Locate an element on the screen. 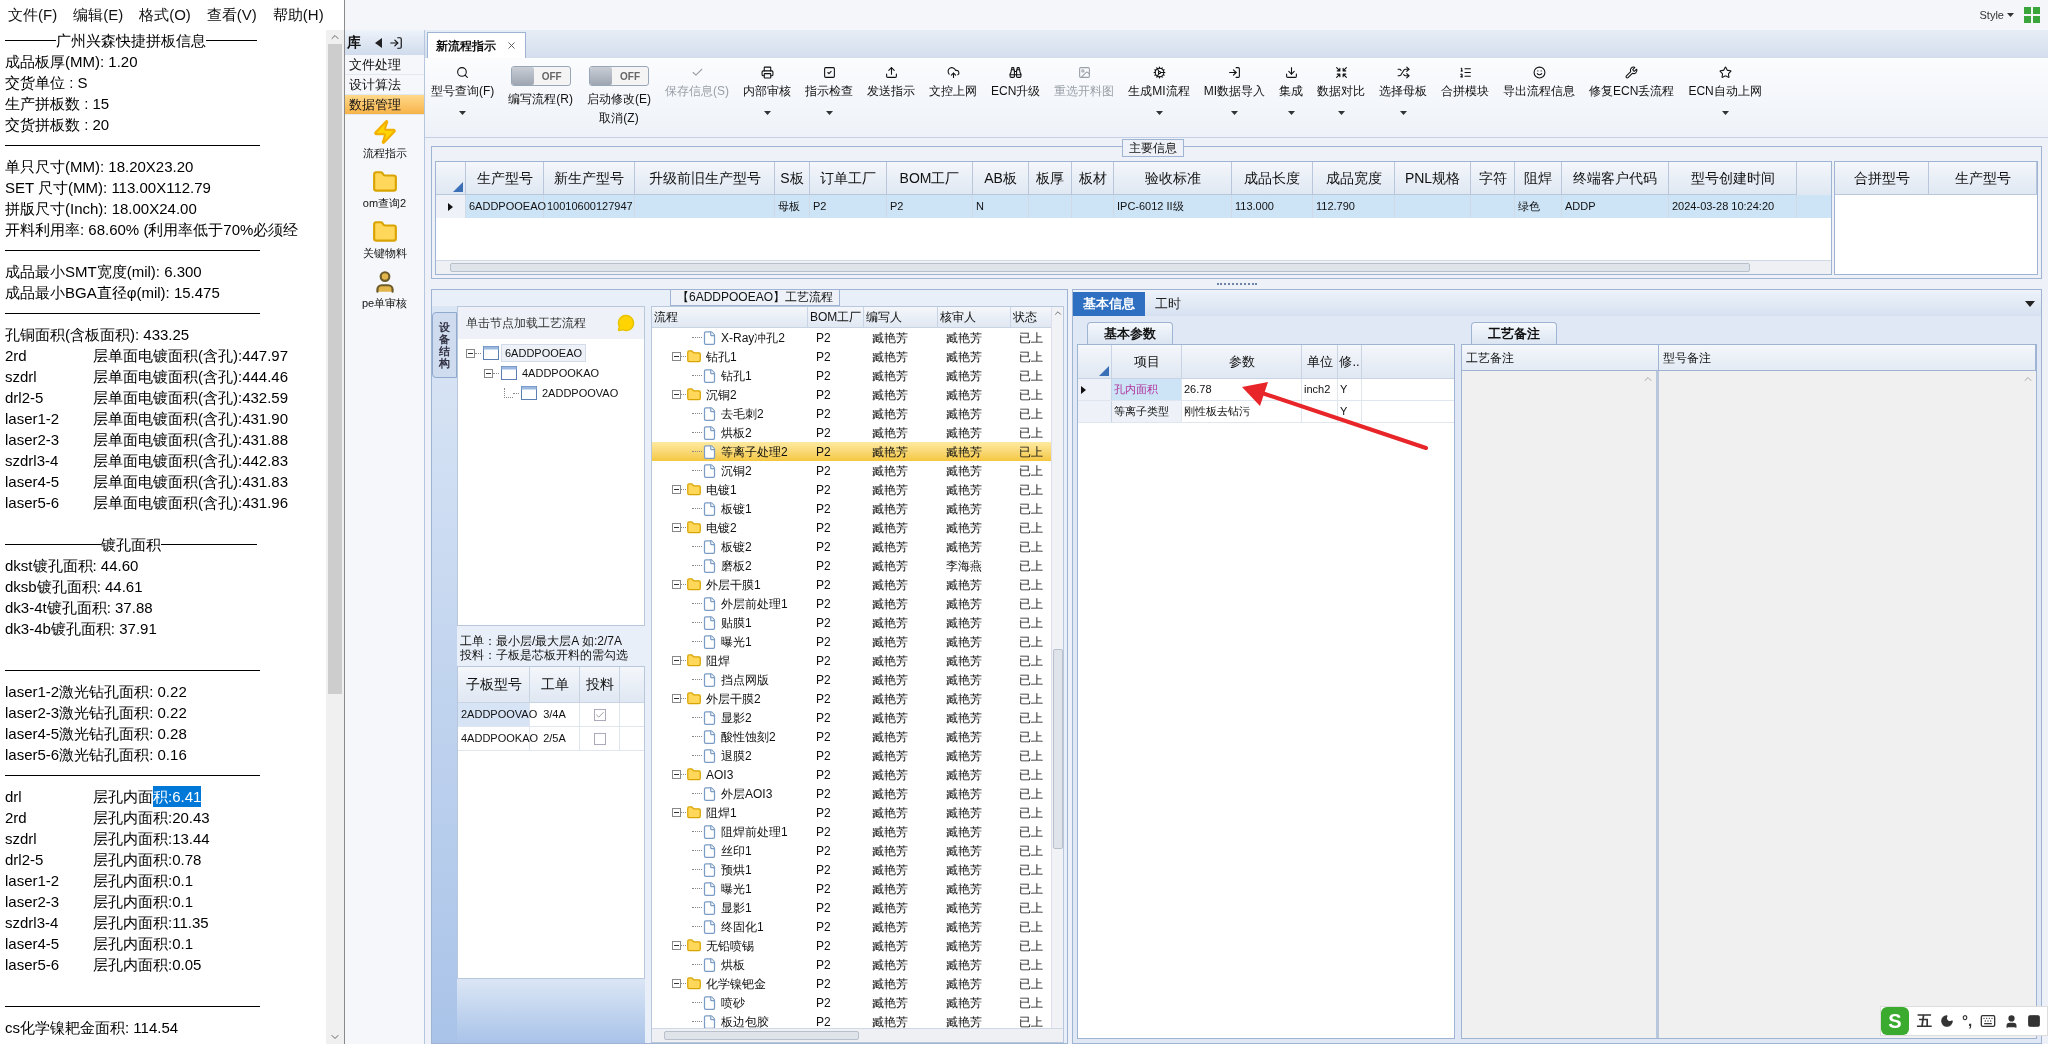 The height and width of the screenshot is (1044, 2048). table-row: 6ADDPOOEAO10010600127947 母板 P2 P2 N IPC-6012 II级 113.000 112.790 绿色 ADDP 2024-03-28 10:24:20 is located at coordinates (1133, 206).